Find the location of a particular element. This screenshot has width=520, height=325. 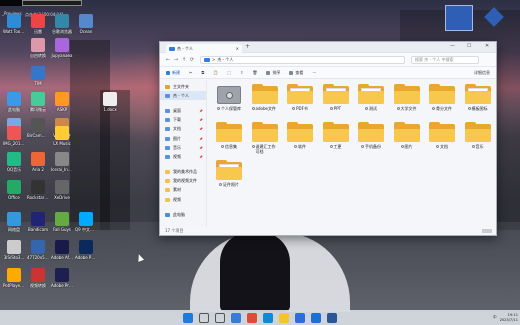

task-view-icon is located at coordinates (220, 317).